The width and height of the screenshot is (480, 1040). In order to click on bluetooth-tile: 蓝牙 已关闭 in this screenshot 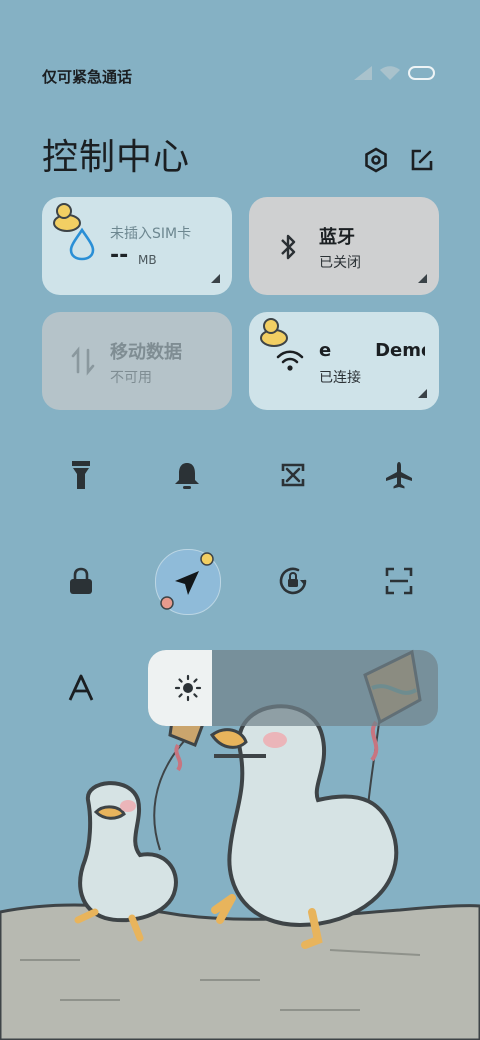, I will do `click(344, 246)`.